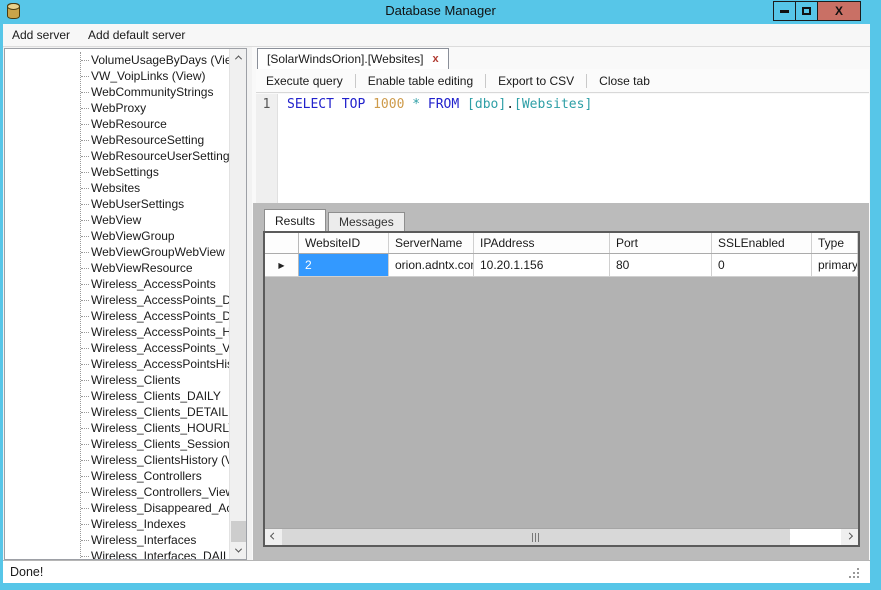 The width and height of the screenshot is (881, 590). I want to click on tree-item: Wireless_Interfaces_DAILY, so click(117, 553).